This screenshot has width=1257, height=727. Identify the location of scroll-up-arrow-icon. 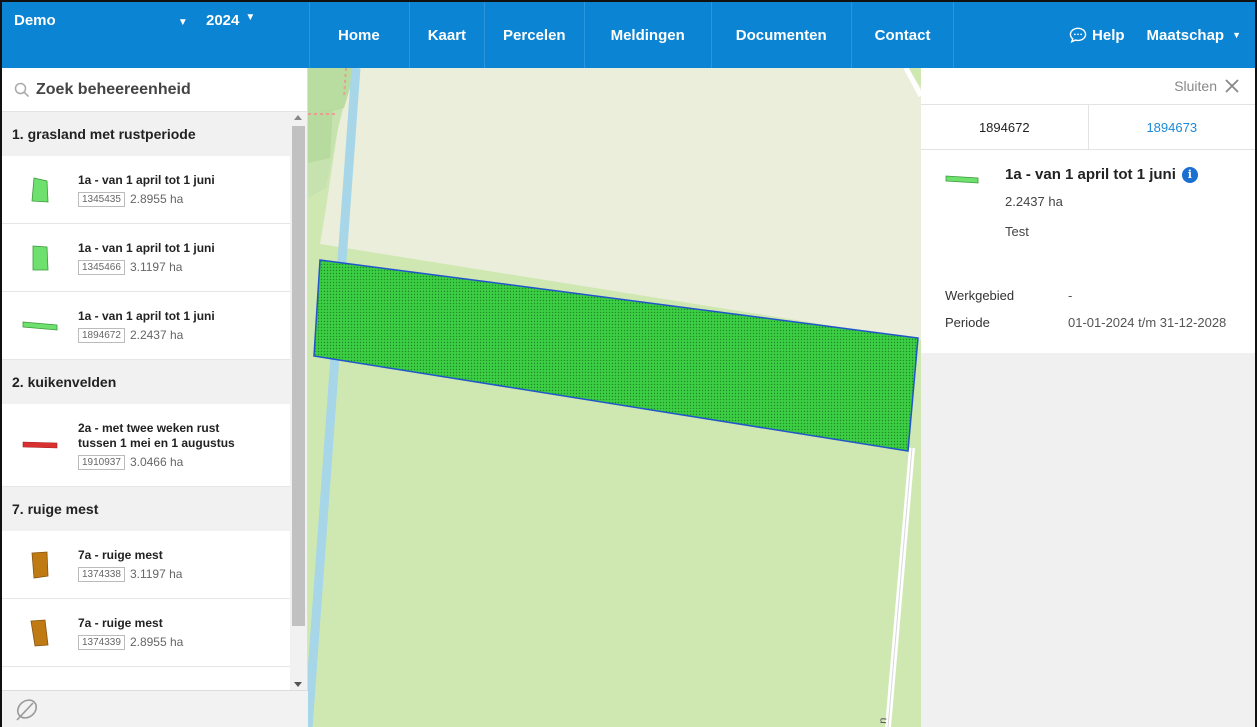
(298, 117).